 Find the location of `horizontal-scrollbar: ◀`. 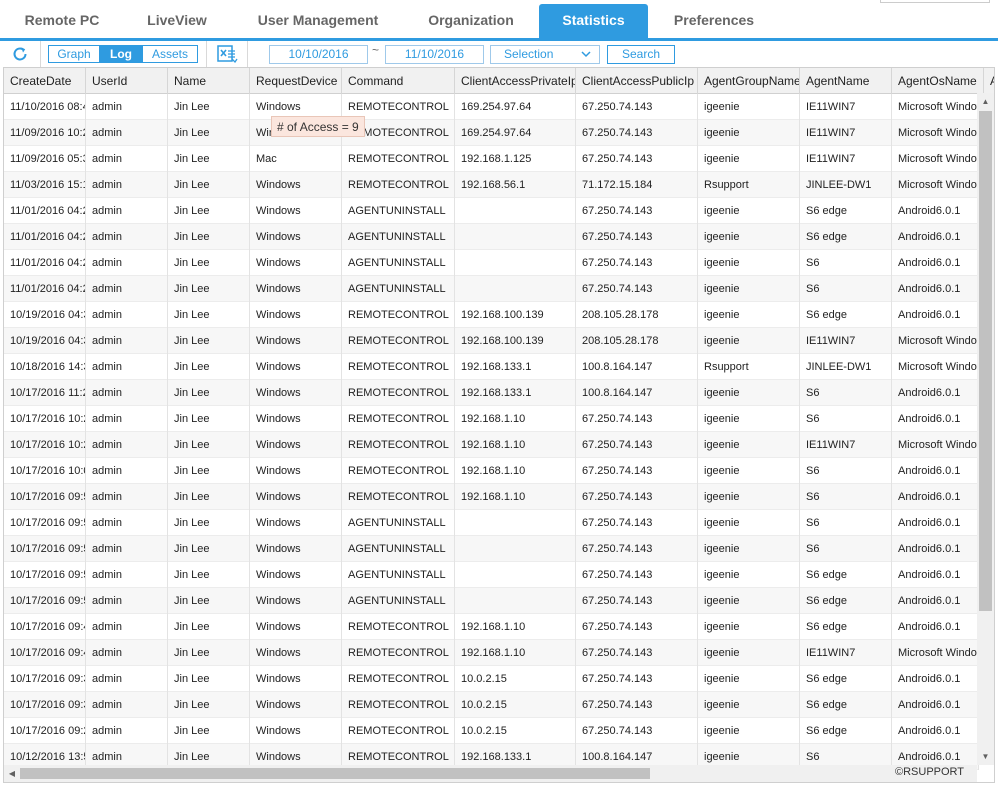

horizontal-scrollbar: ◀ is located at coordinates (490, 773).